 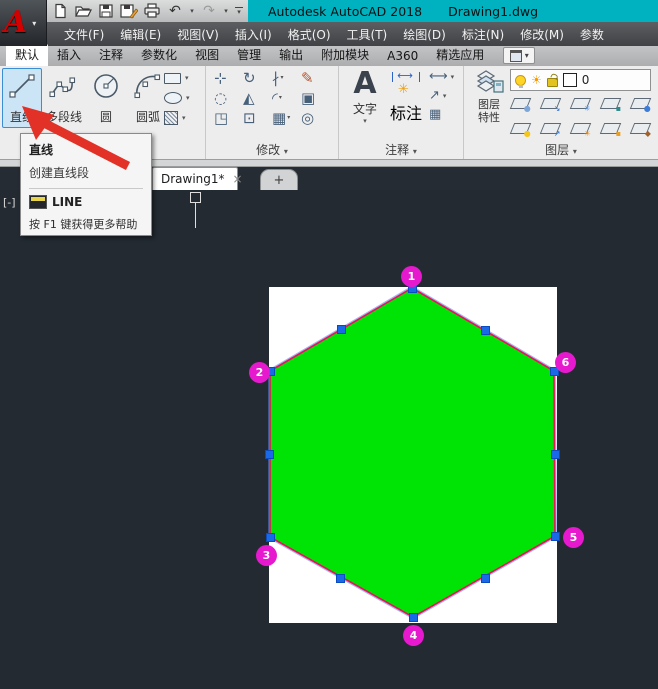 I want to click on drawing-tab: Drawing1* ×, so click(x=197, y=178).